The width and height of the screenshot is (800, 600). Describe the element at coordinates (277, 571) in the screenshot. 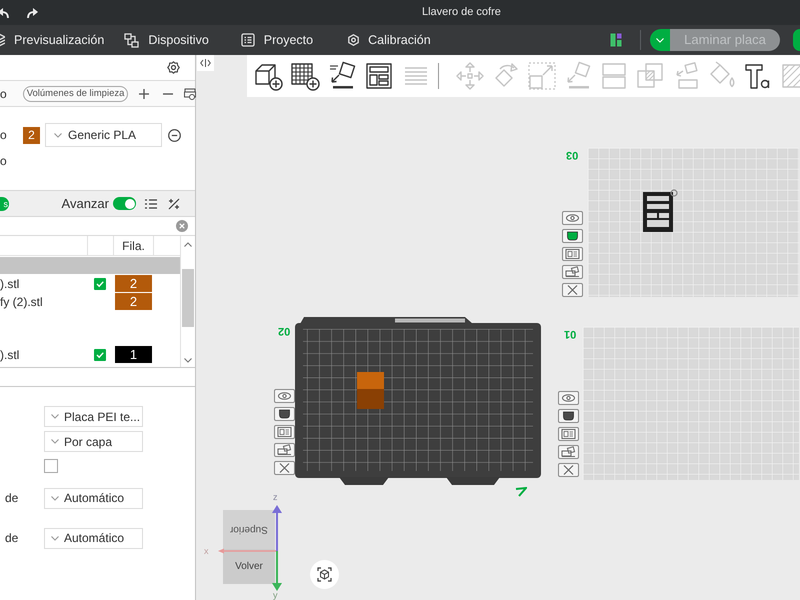

I see `y-axis-arrow` at that location.